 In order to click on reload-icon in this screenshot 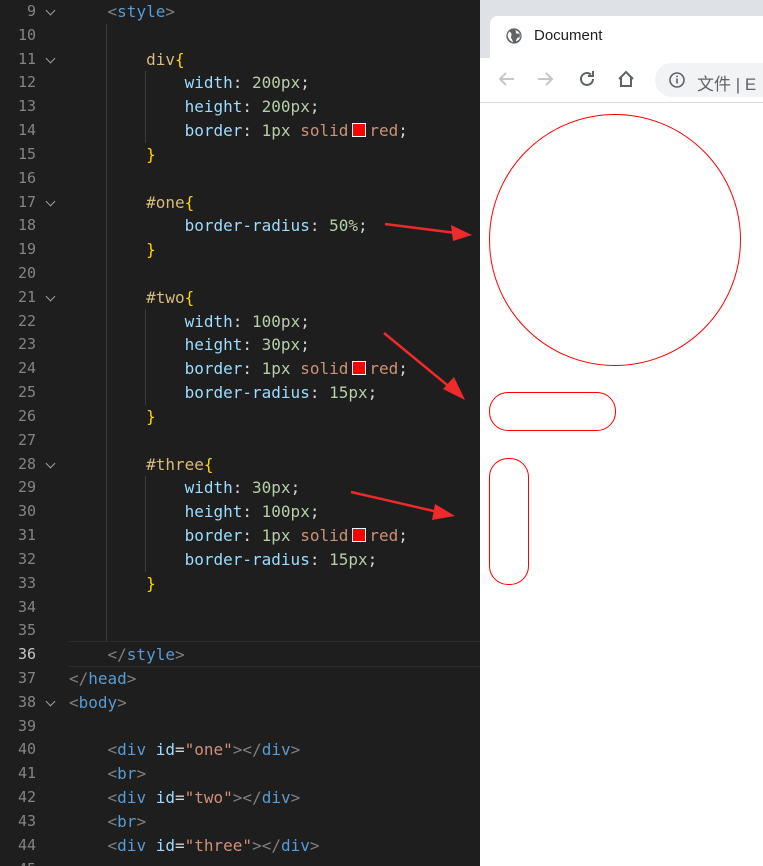, I will do `click(587, 79)`.